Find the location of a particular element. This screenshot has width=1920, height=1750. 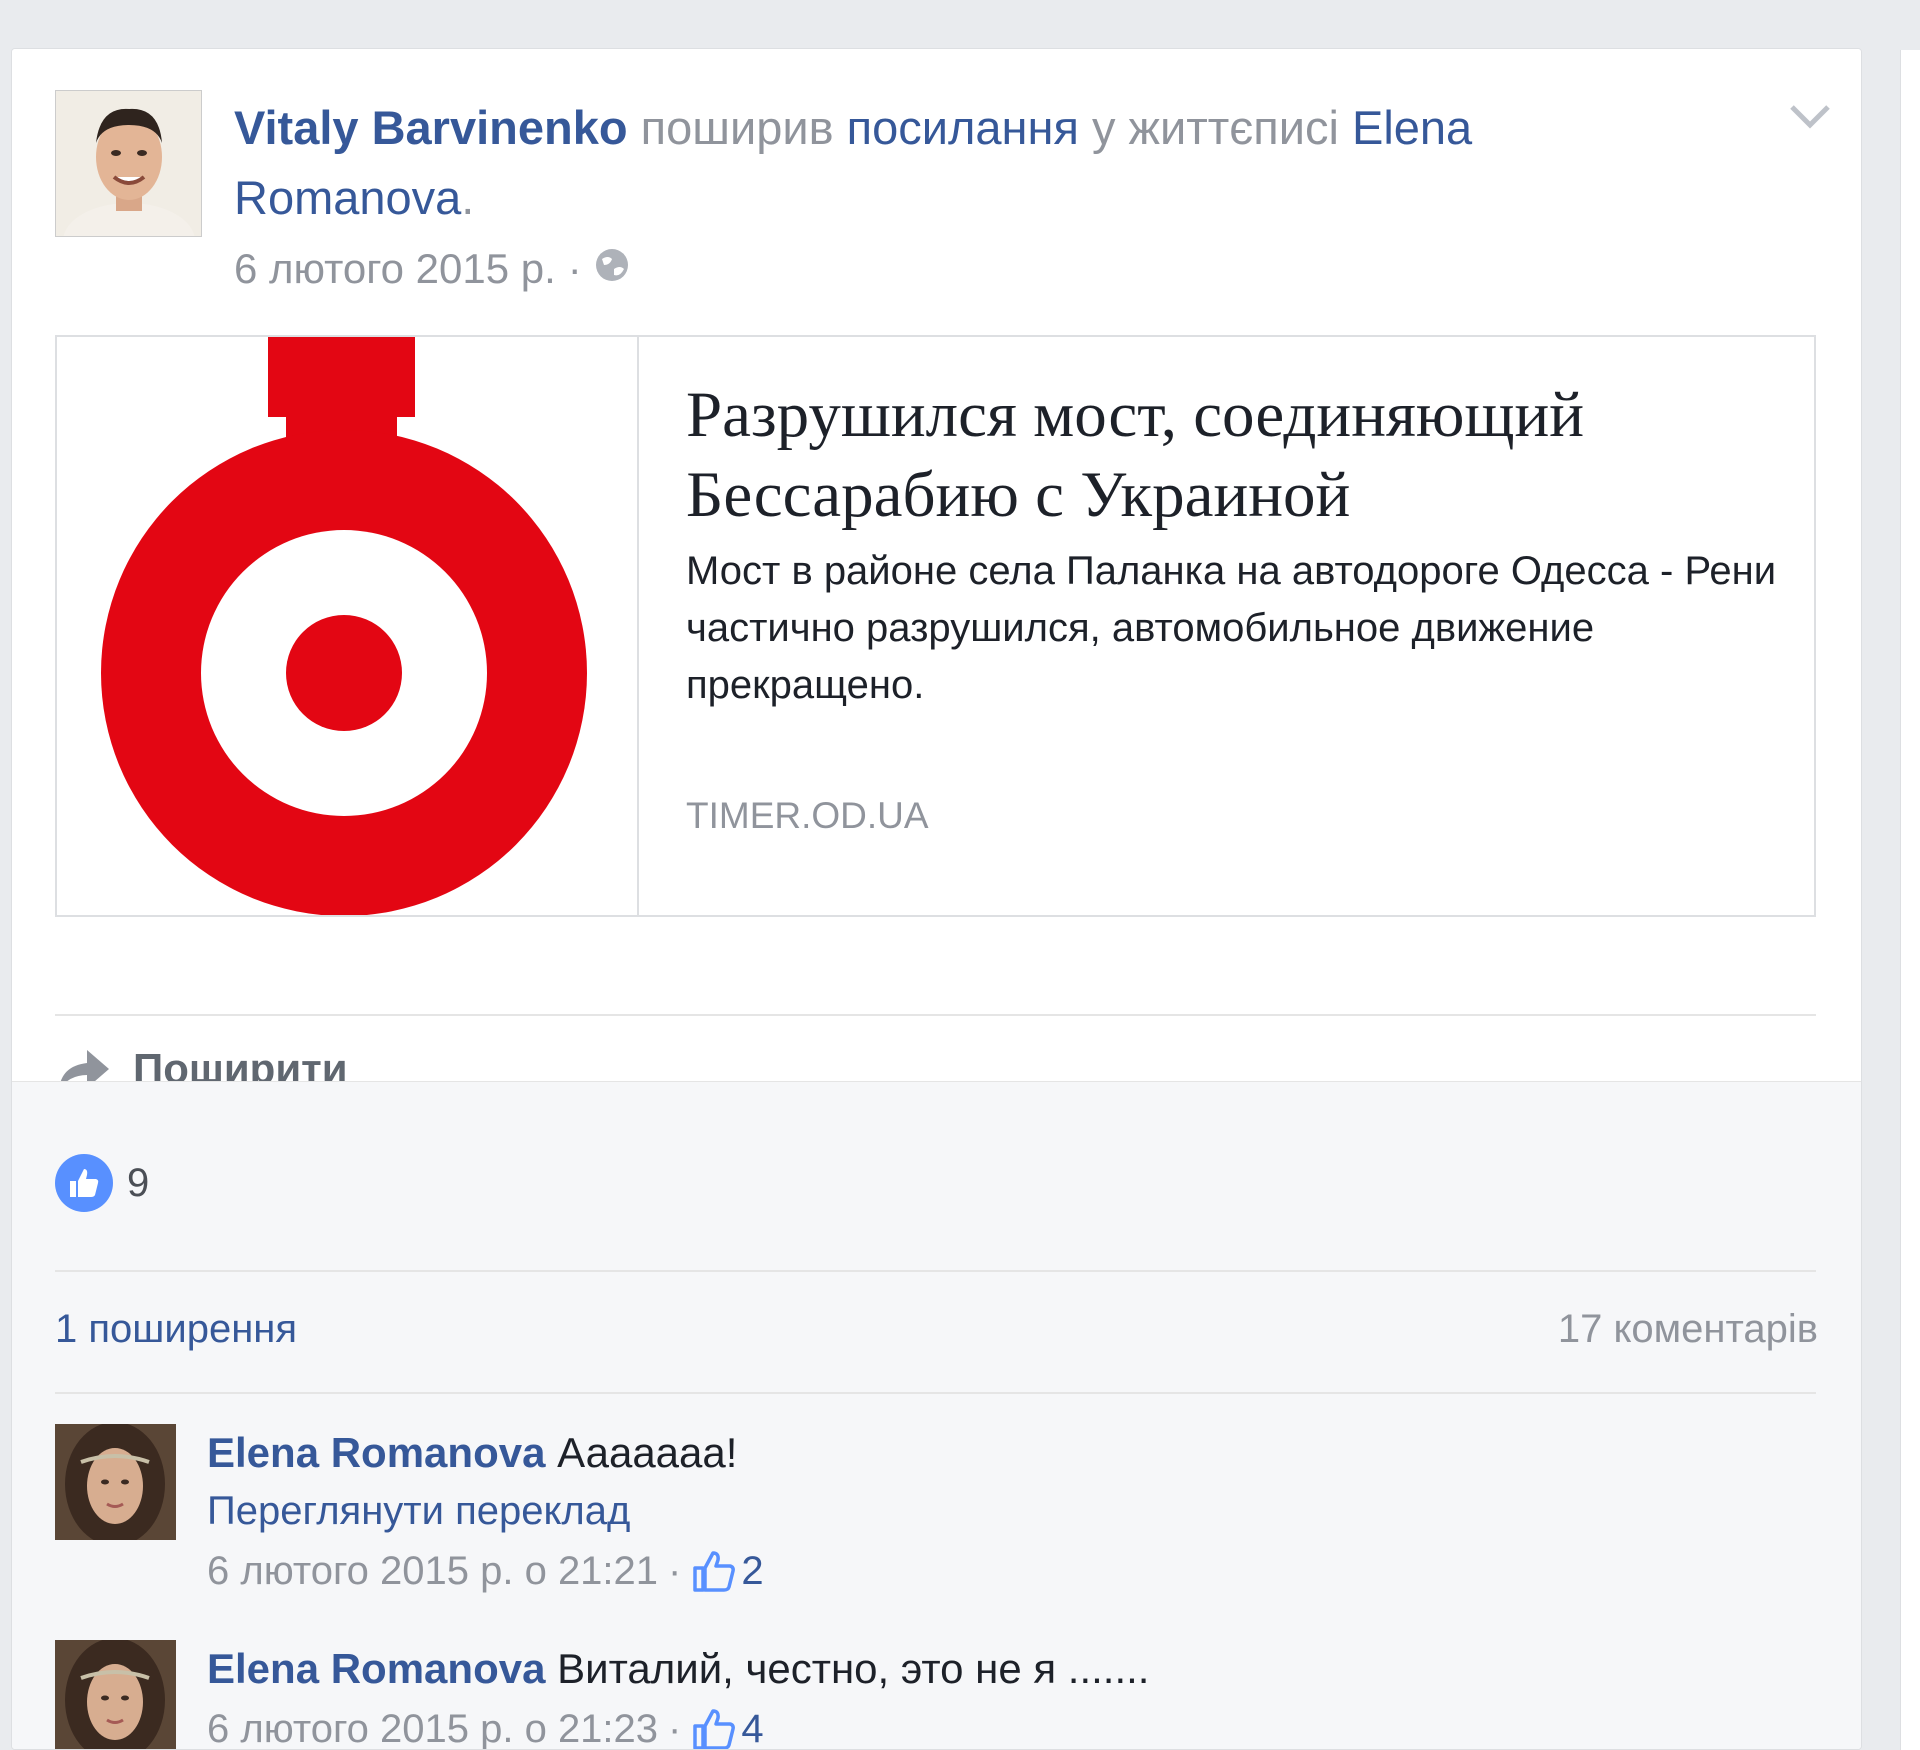

link-preview-image is located at coordinates (348, 626).